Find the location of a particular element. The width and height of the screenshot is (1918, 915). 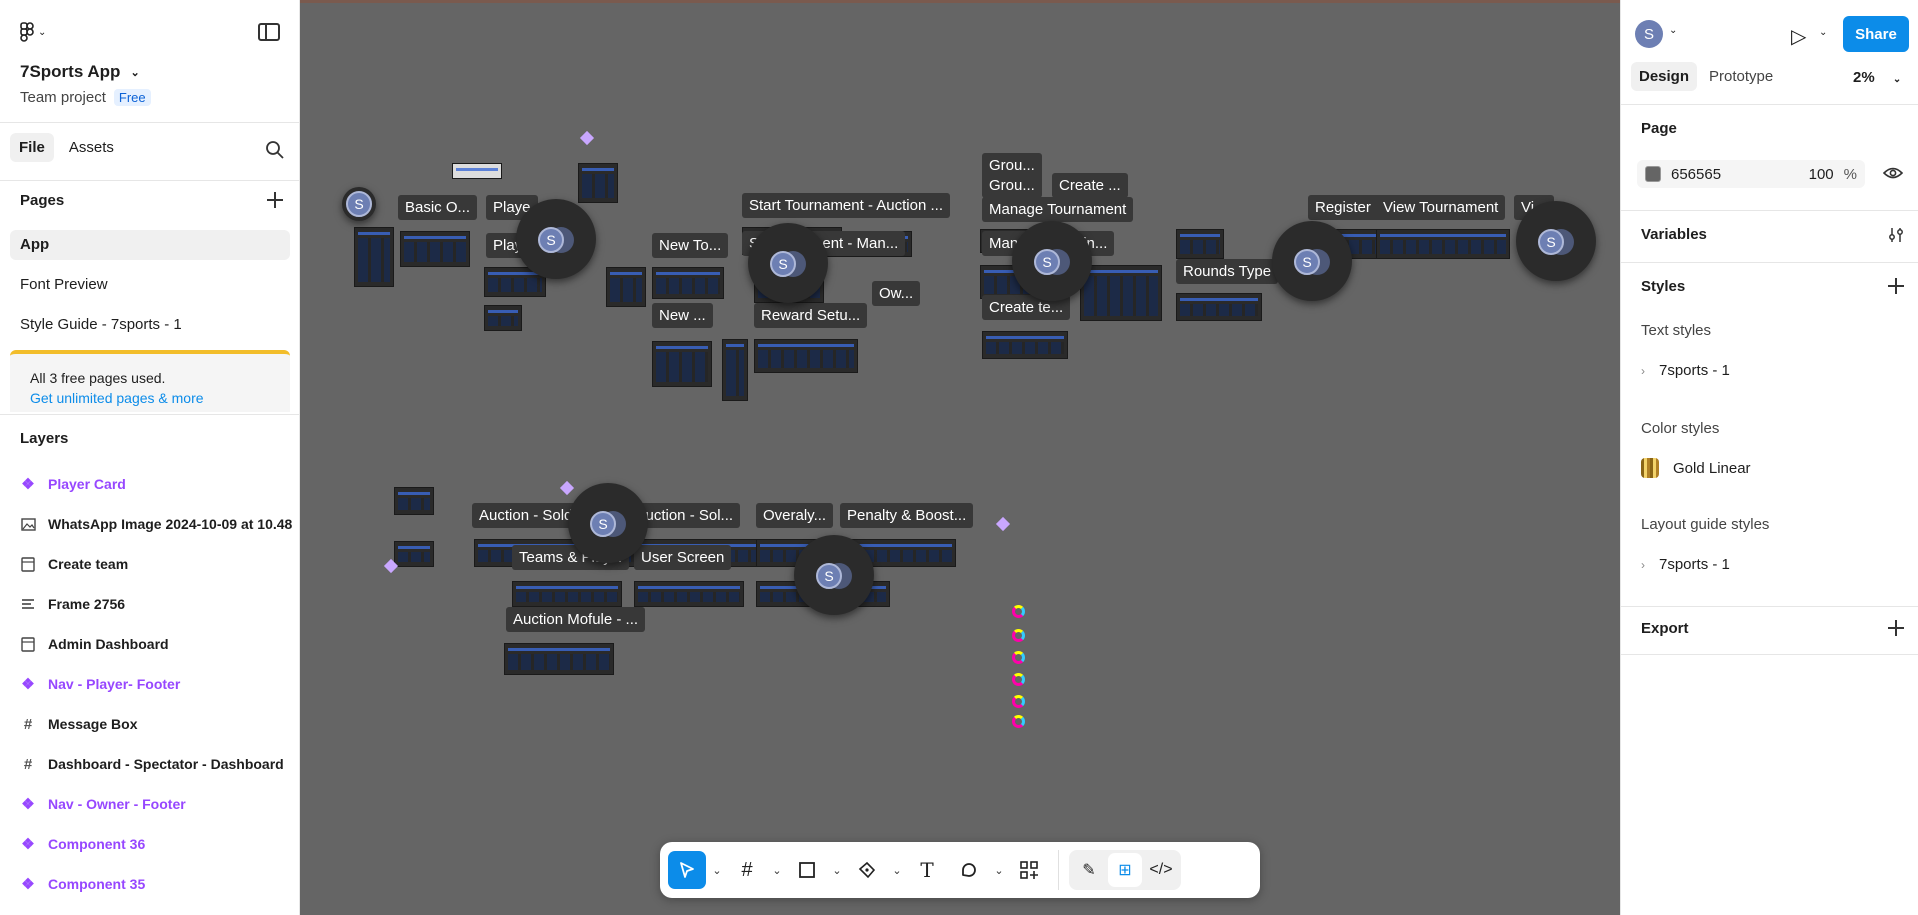

text-tool-button: T is located at coordinates (927, 870).